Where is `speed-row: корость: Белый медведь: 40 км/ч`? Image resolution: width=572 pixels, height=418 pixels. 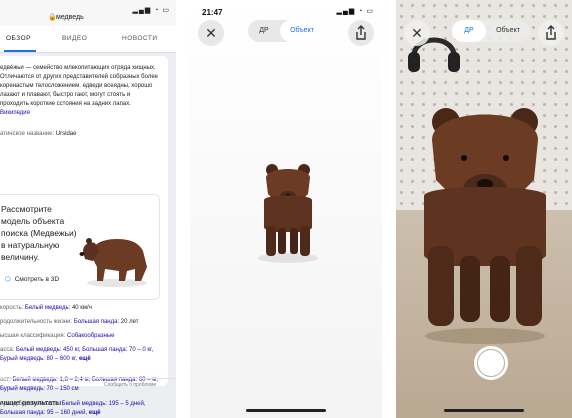 speed-row: корость: Белый медведь: 40 км/ч is located at coordinates (46, 308).